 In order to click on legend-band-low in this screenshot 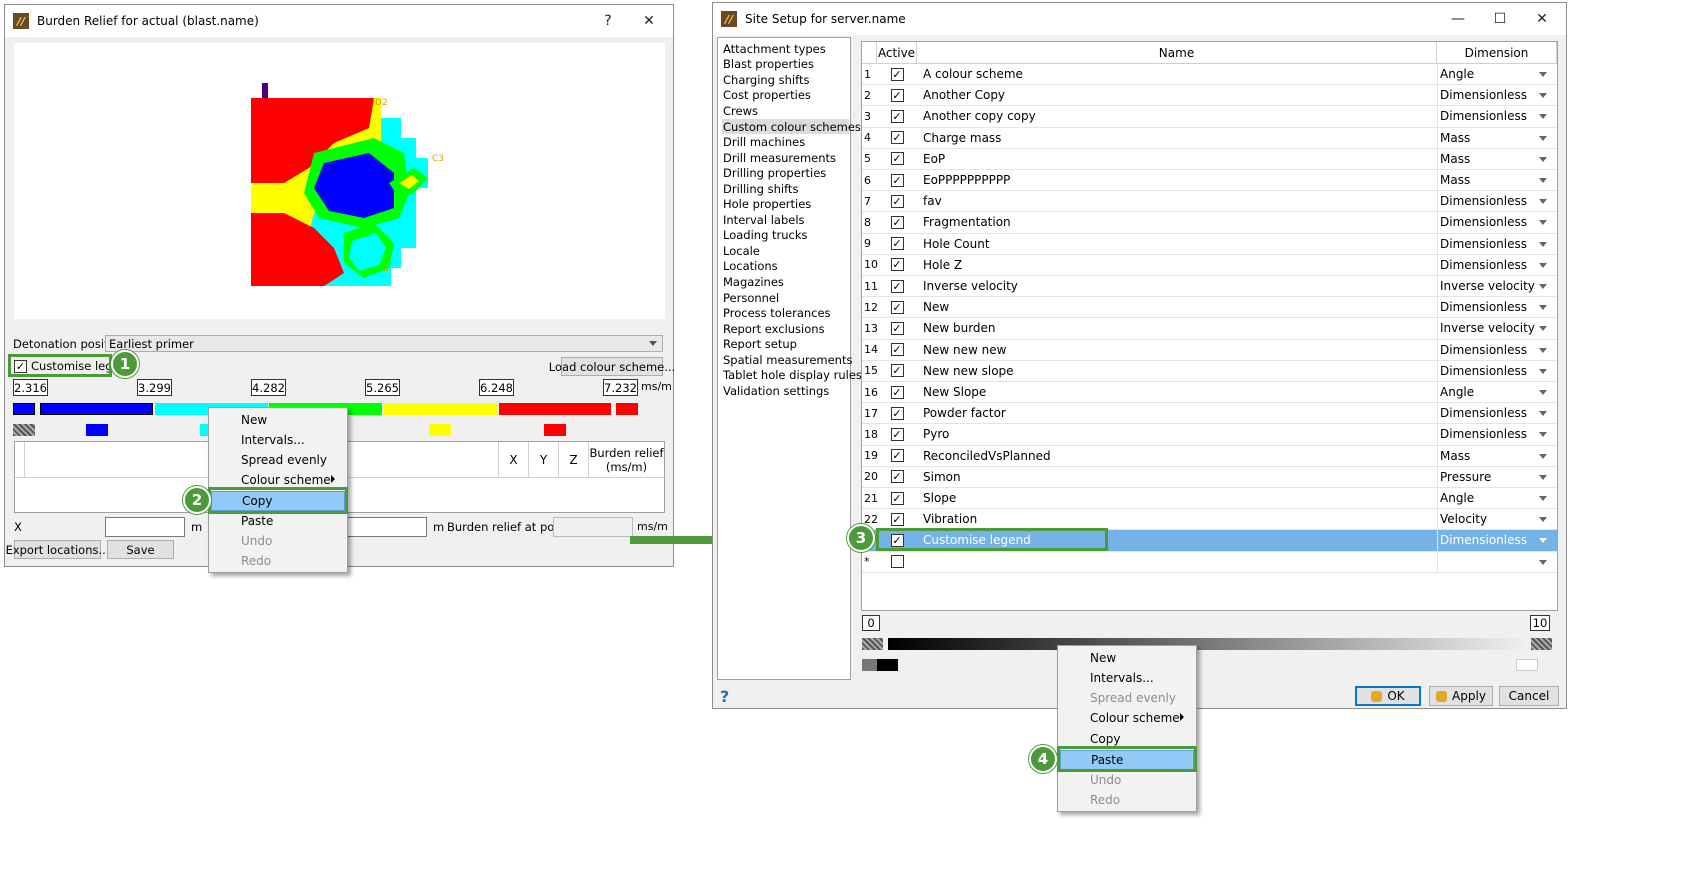, I will do `click(24, 409)`.